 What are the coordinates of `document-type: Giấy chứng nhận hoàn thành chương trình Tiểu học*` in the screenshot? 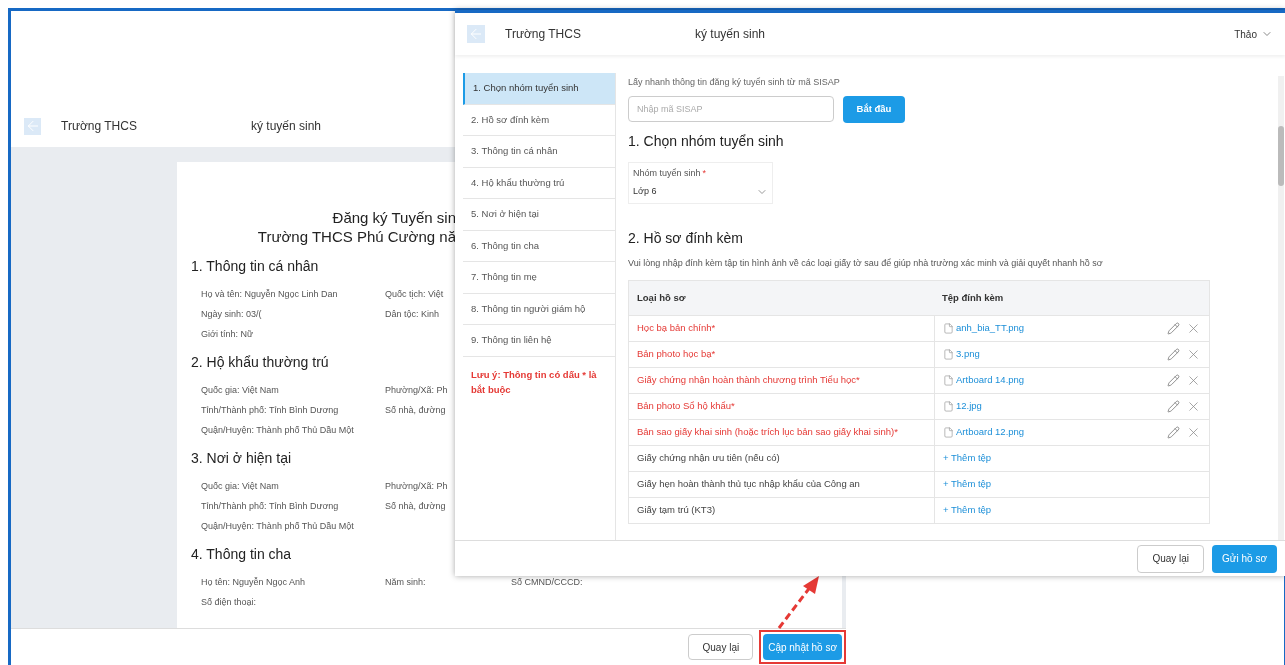 It's located at (748, 380).